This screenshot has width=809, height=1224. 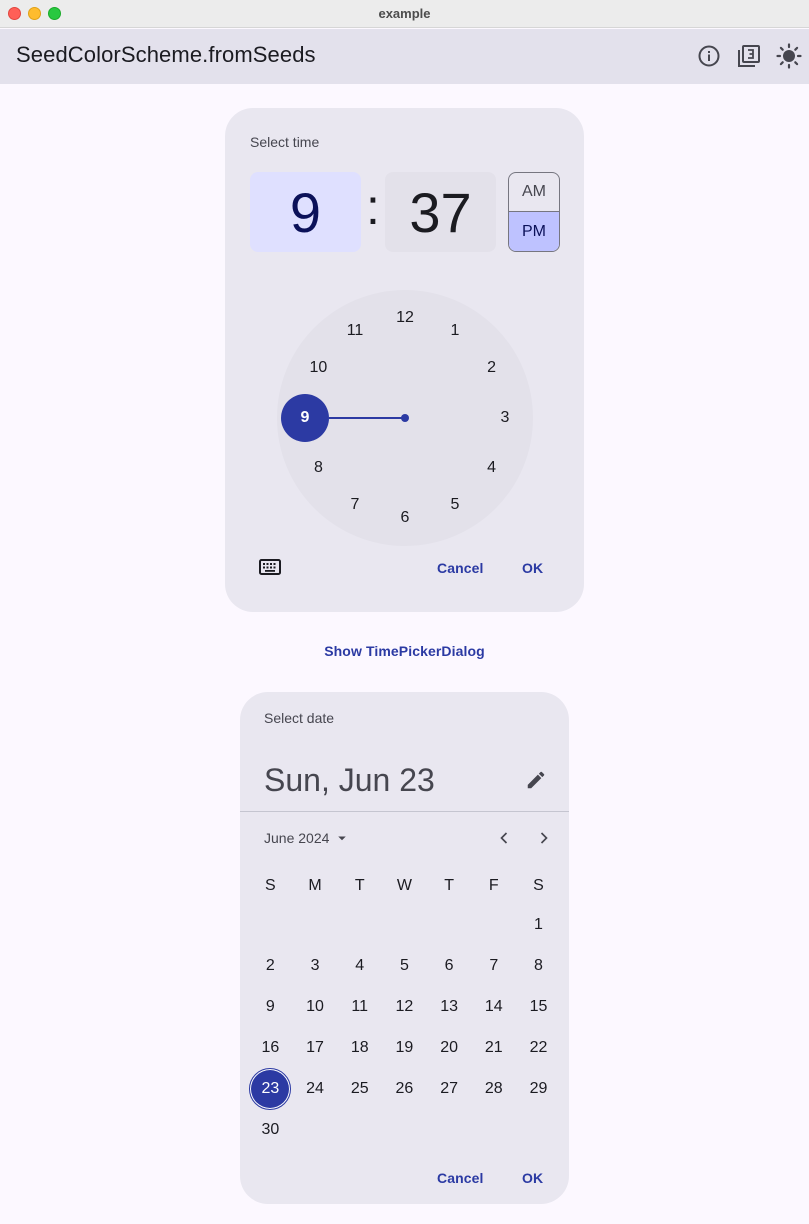 I want to click on calendar-day: 13, so click(x=449, y=1007).